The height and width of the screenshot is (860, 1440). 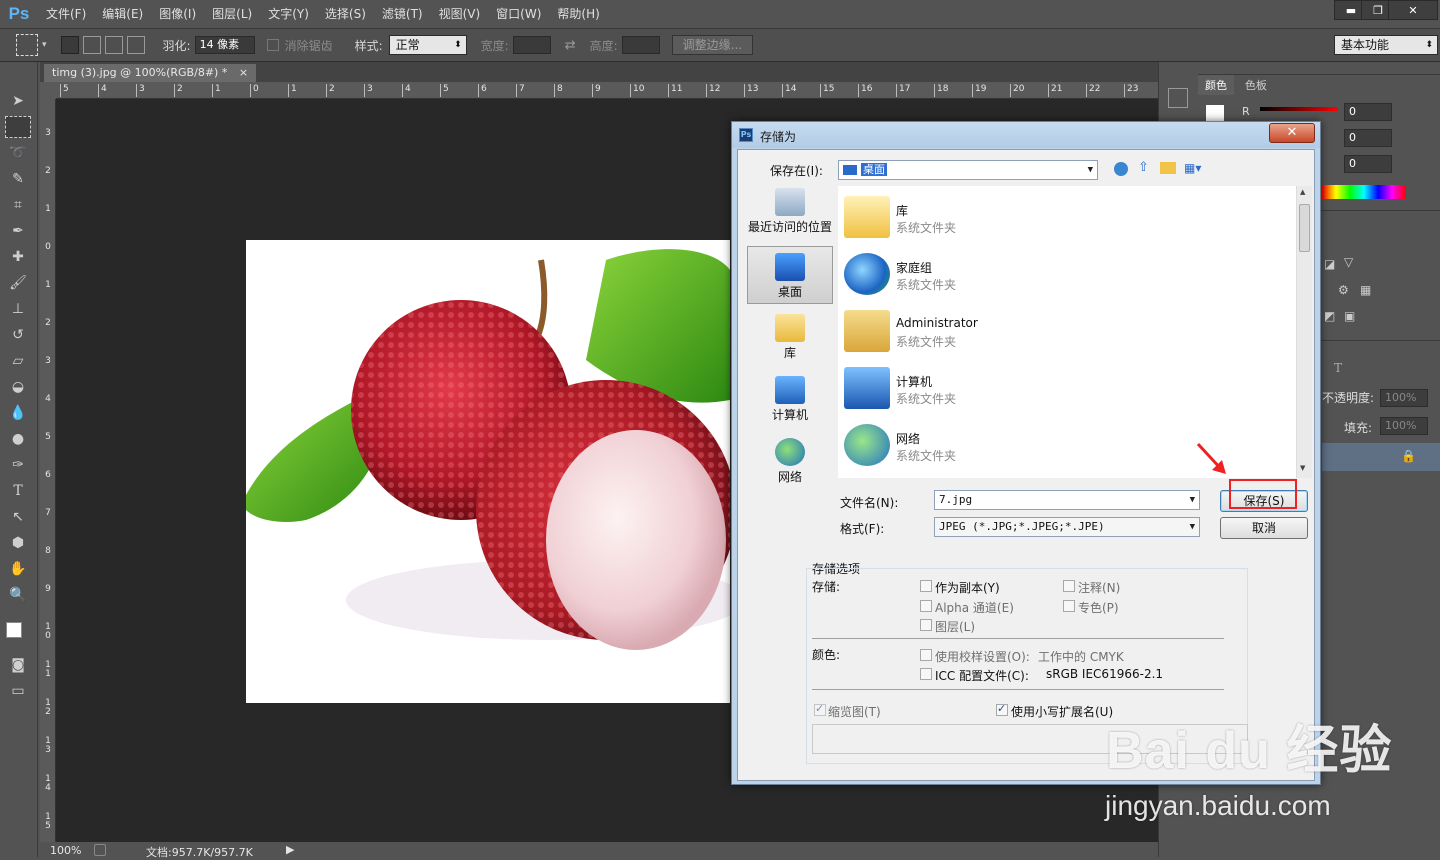 What do you see at coordinates (1348, 262) in the screenshot?
I see `gradient-map-icon: ▽` at bounding box center [1348, 262].